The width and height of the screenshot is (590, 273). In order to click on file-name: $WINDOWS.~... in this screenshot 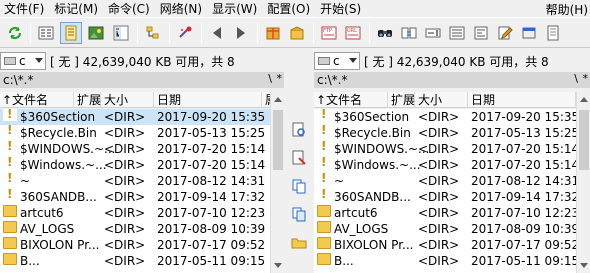, I will do `click(68, 149)`.